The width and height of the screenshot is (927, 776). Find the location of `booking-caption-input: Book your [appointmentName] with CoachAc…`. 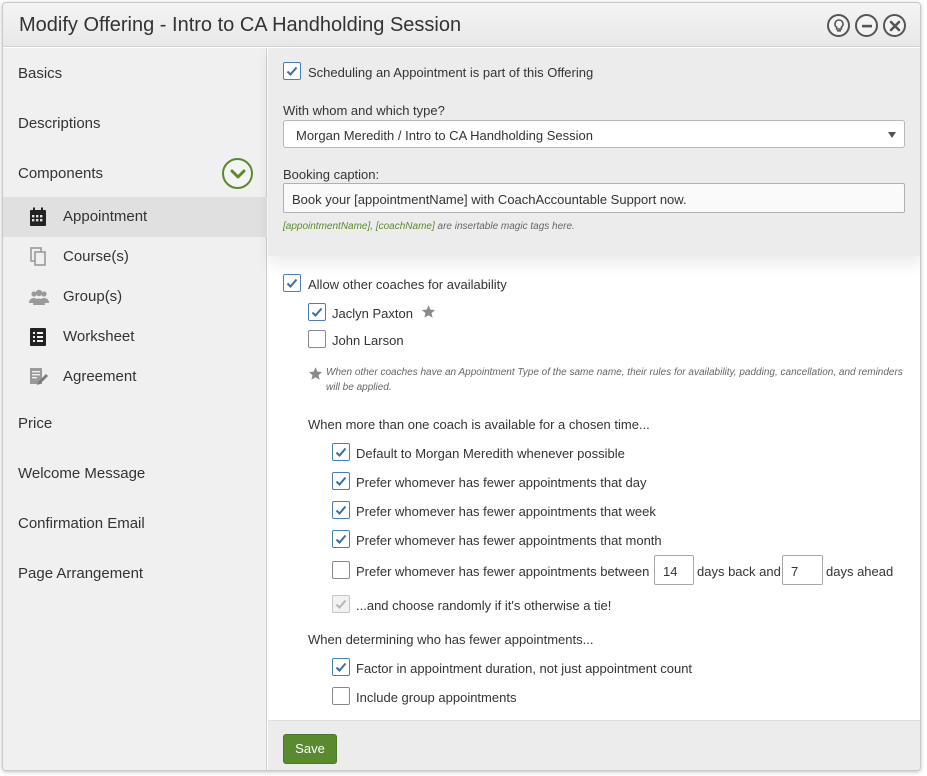

booking-caption-input: Book your [appointmentName] with CoachAc… is located at coordinates (594, 198).